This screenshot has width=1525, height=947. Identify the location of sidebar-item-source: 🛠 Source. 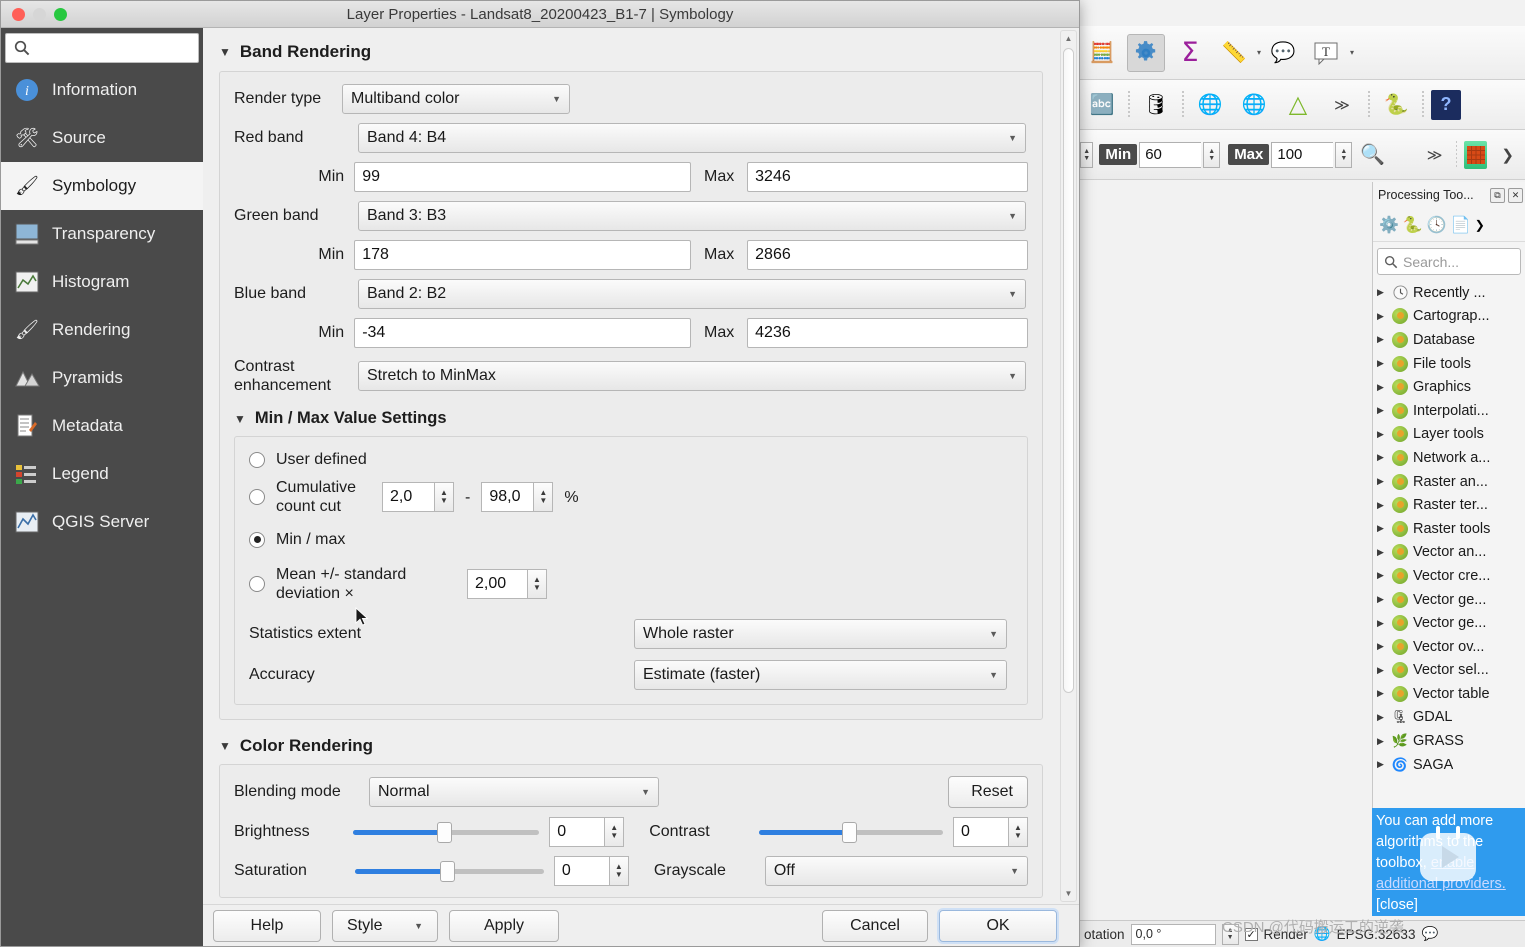
(102, 138).